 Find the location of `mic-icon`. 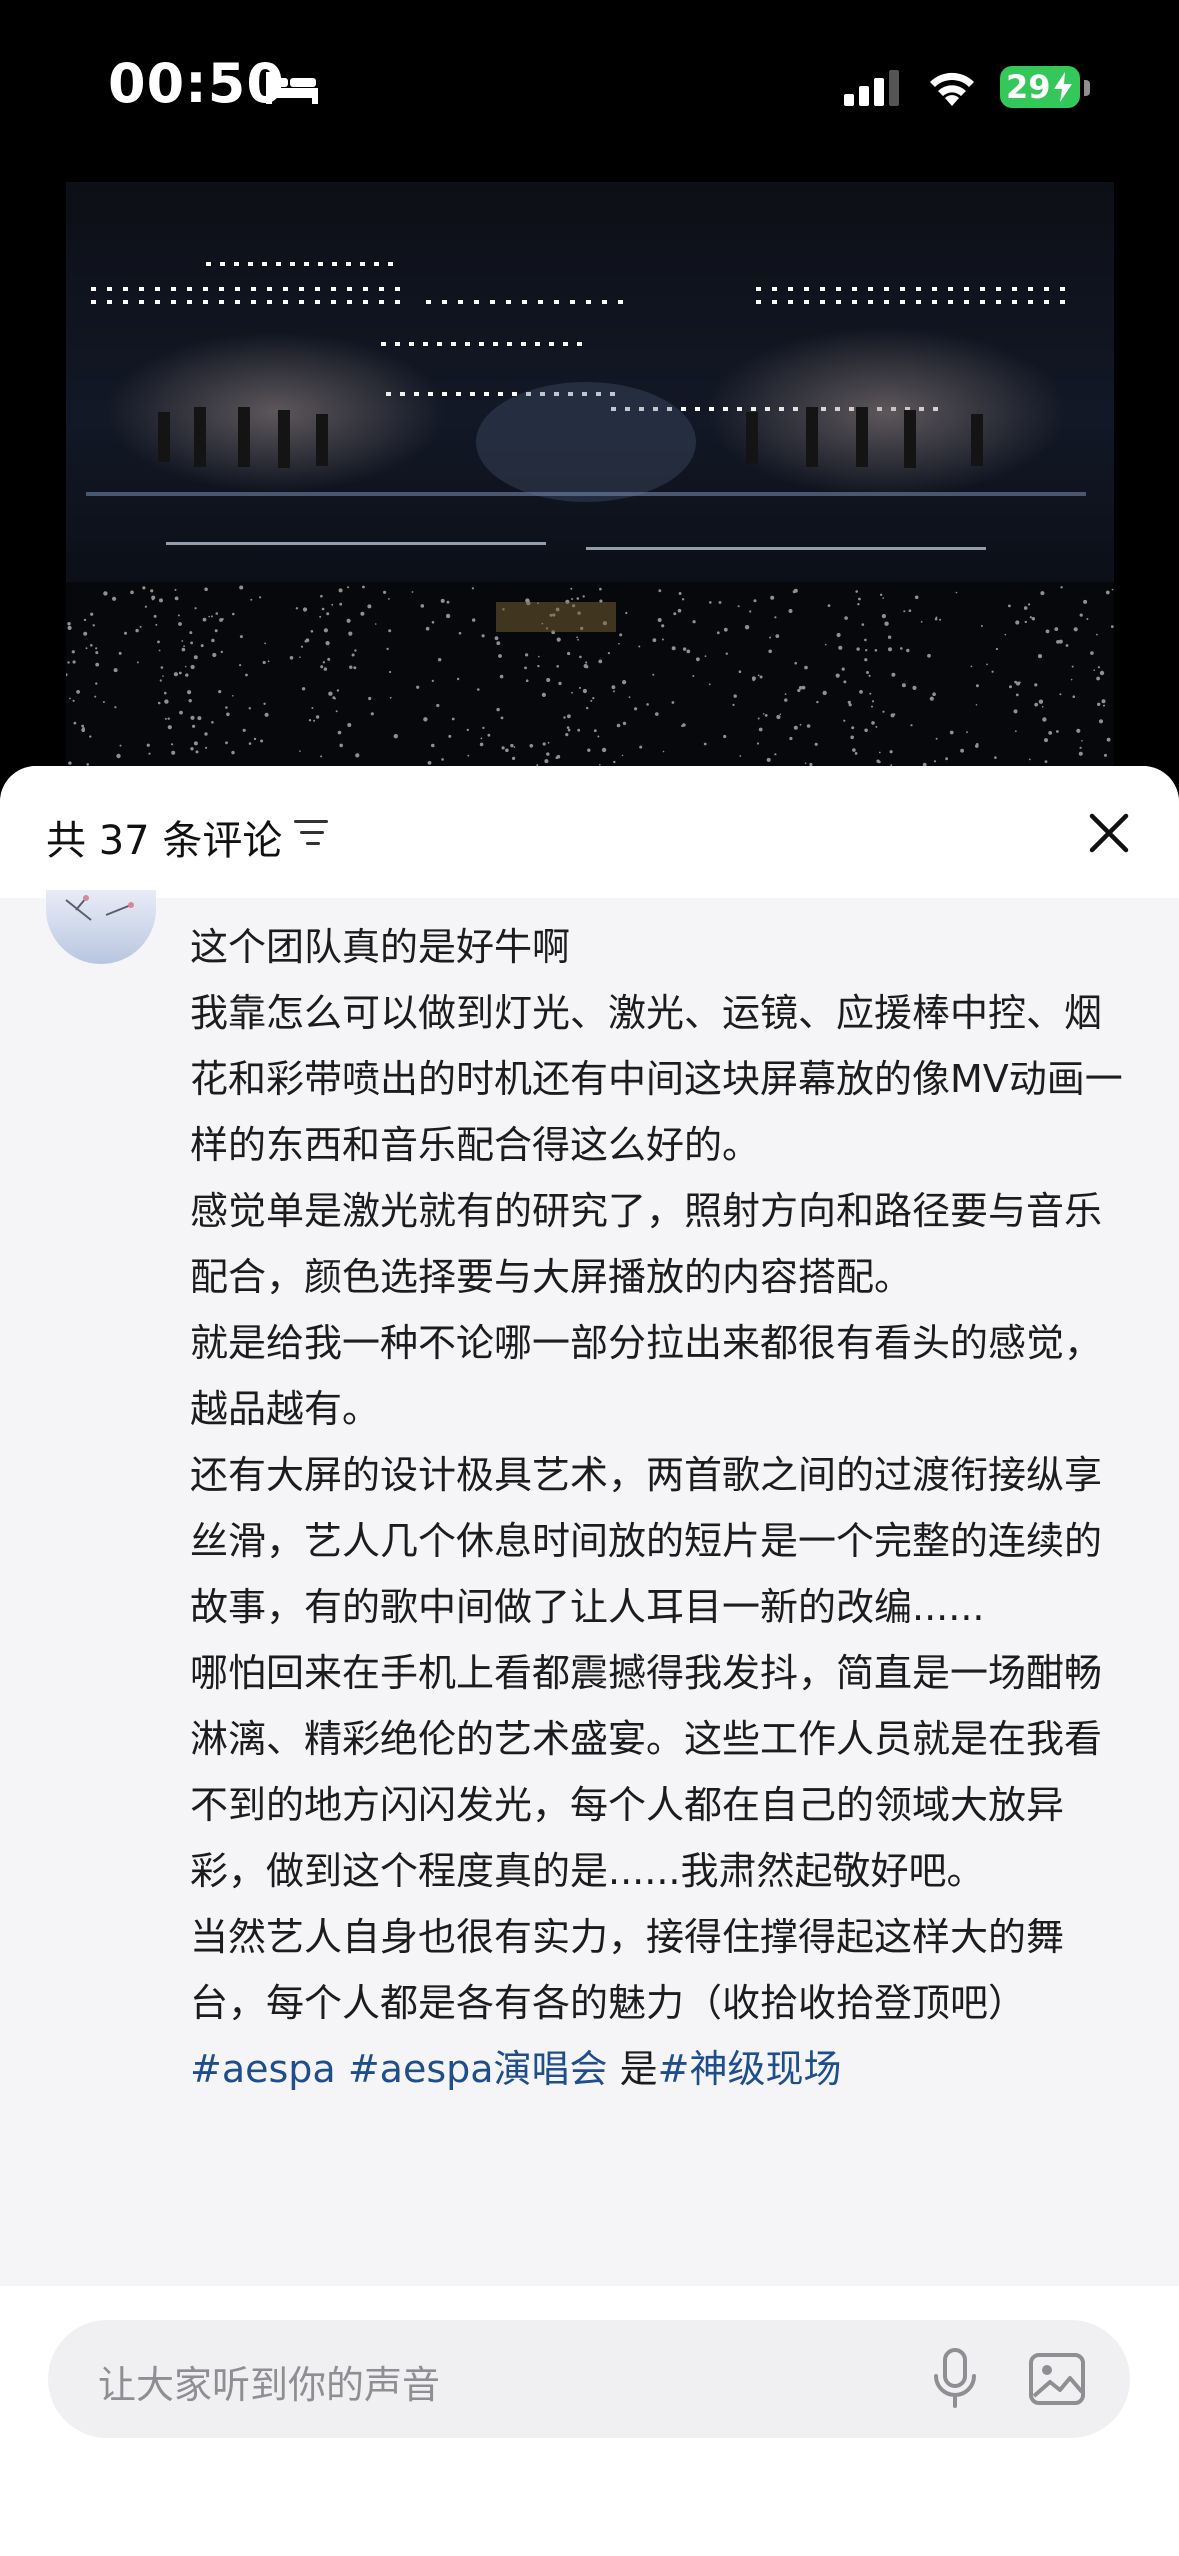

mic-icon is located at coordinates (955, 2379).